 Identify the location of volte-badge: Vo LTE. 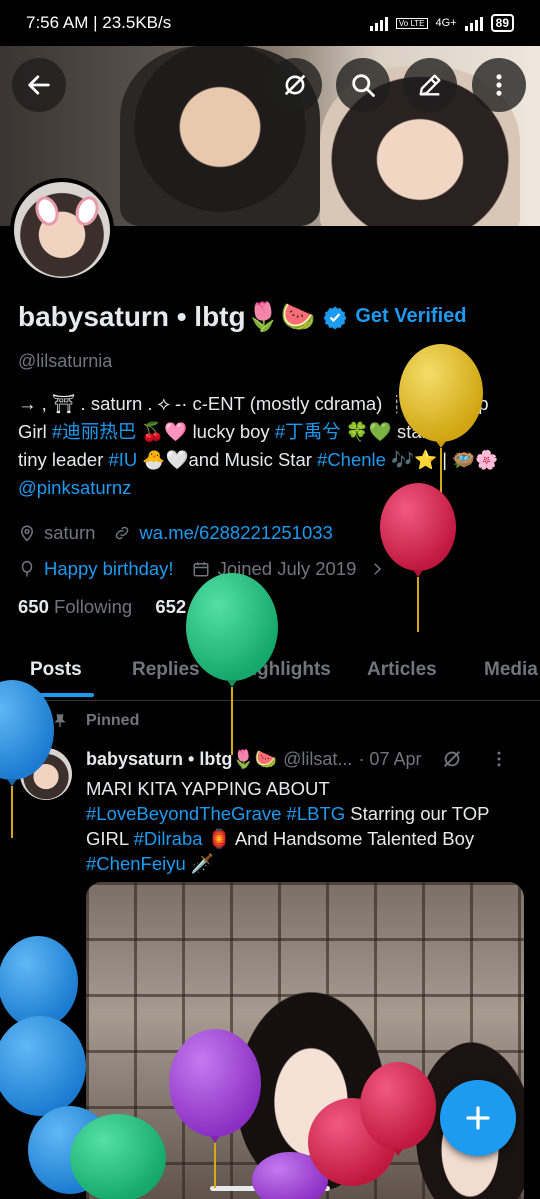
(411, 23).